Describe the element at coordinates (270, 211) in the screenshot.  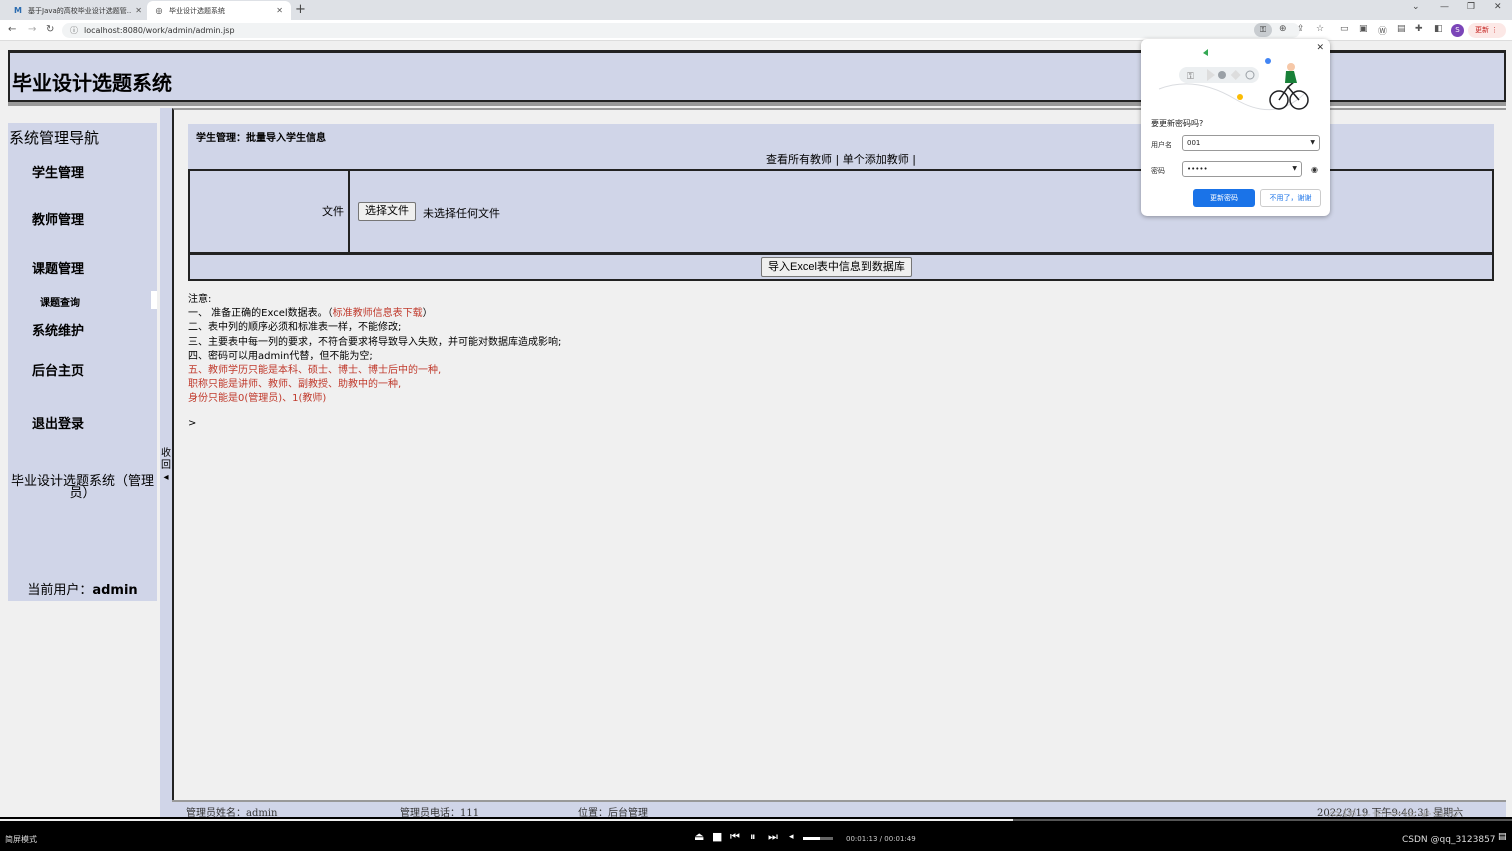
I see `file-label: 文件` at that location.